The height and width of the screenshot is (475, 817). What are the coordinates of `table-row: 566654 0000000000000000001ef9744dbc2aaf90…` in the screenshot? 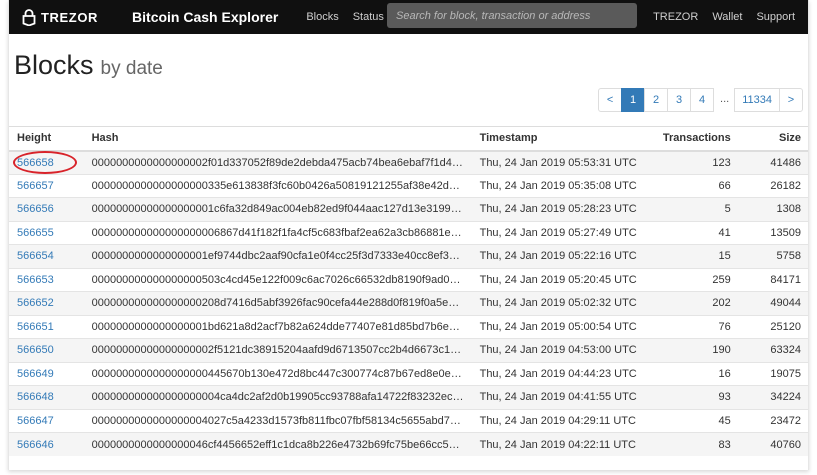 It's located at (408, 256).